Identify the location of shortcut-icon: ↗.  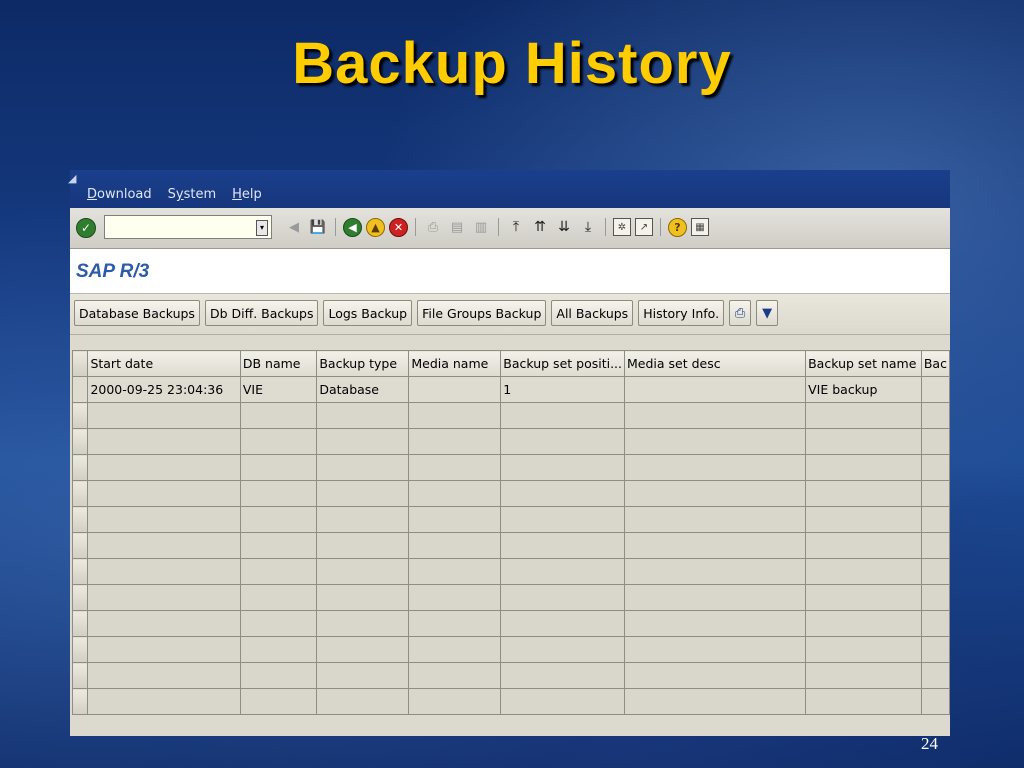
(644, 227).